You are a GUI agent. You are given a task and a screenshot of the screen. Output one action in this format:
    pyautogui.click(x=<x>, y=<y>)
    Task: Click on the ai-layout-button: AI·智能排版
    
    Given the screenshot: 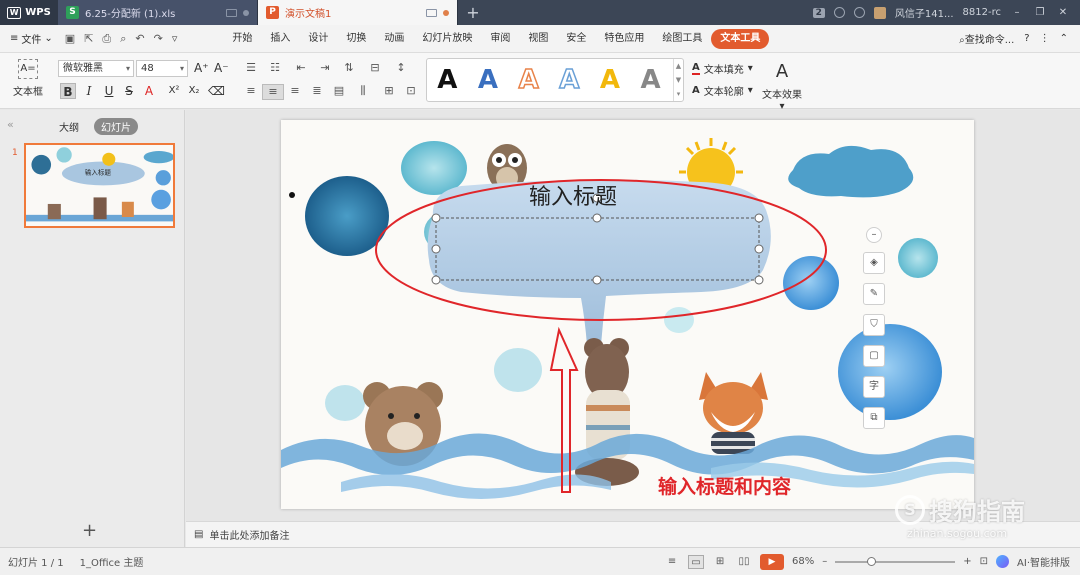 What is the action you would take?
    pyautogui.click(x=1043, y=561)
    